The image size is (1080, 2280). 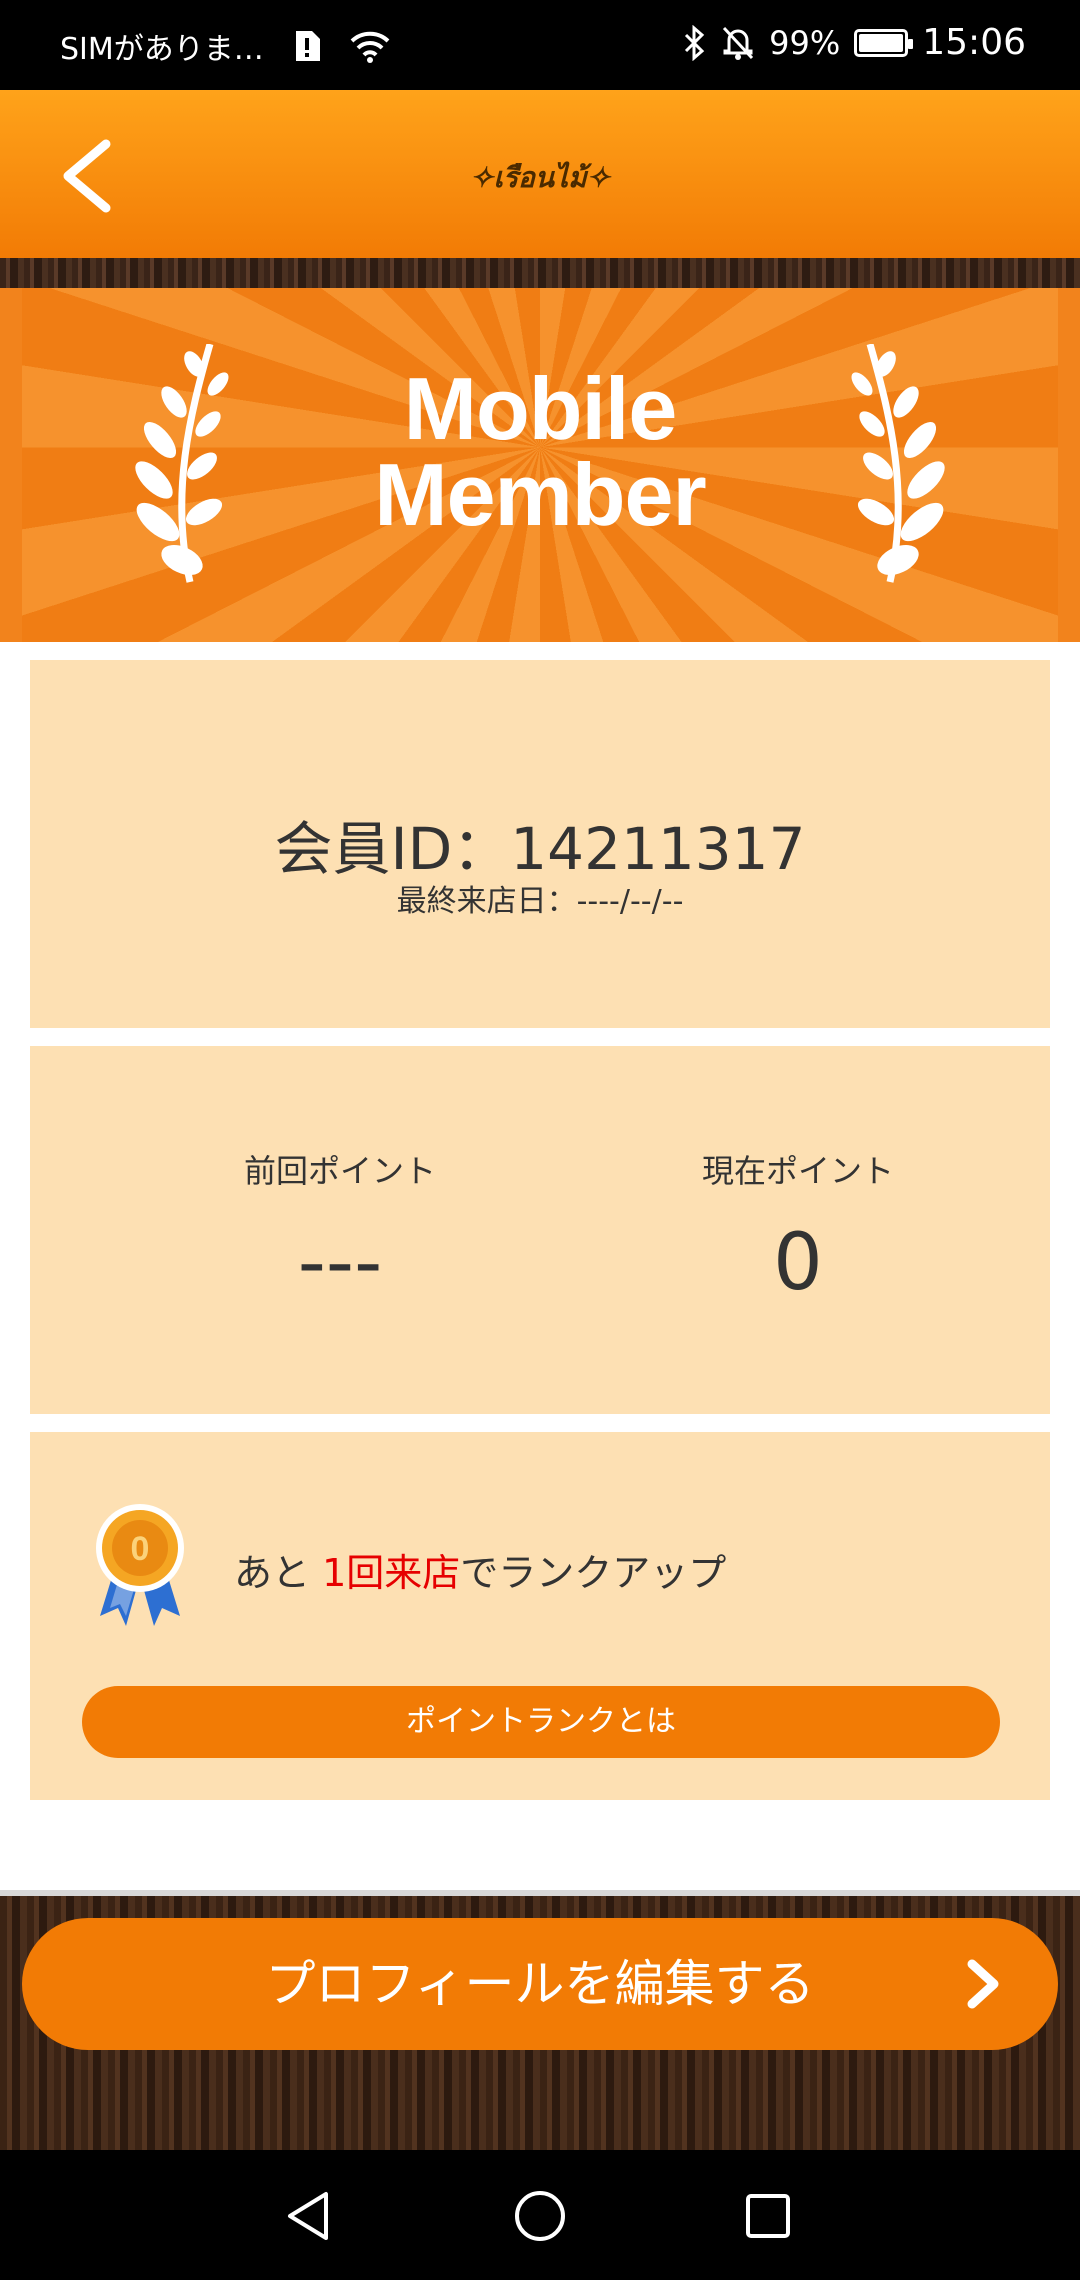 I want to click on nav-home-icon, so click(x=540, y=2216).